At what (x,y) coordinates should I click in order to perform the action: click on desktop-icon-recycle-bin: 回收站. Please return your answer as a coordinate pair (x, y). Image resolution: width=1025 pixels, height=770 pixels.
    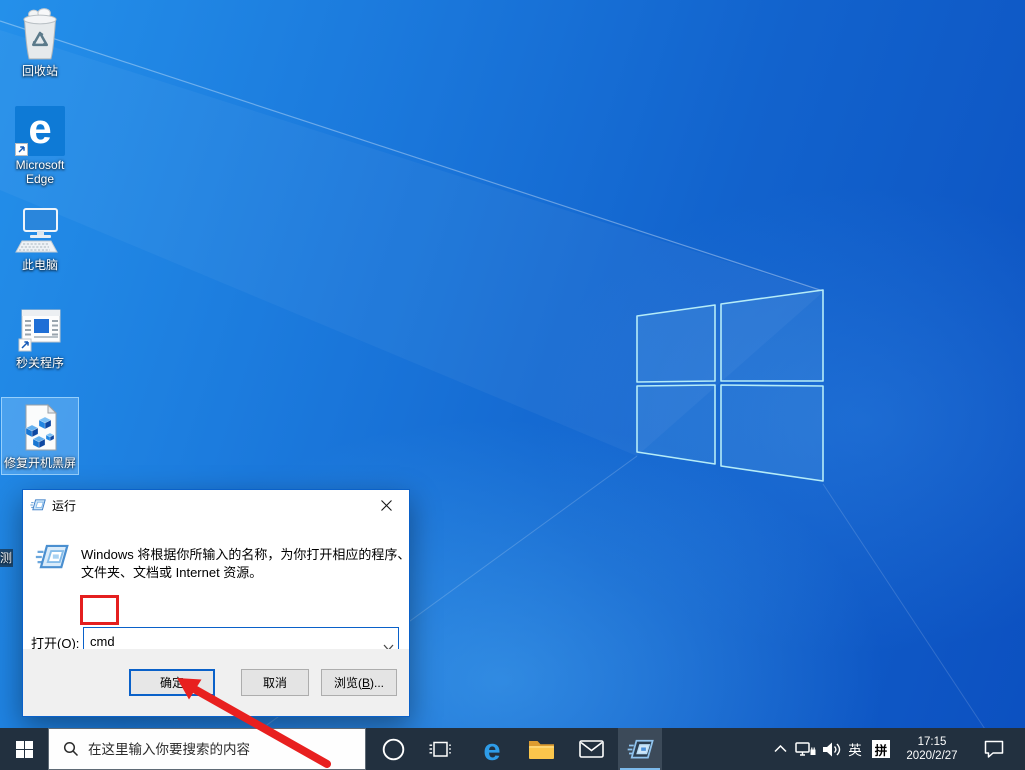
    Looking at the image, I should click on (40, 41).